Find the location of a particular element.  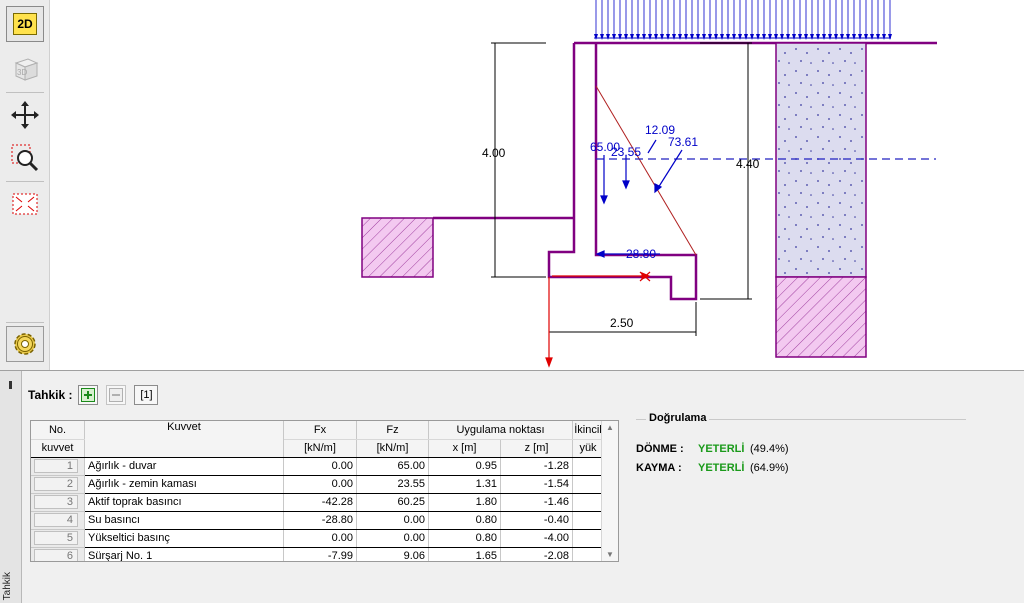

table-row: 6 Sürşarj No. 1 -7.99 9.06 1.65 -2.08 is located at coordinates (317, 554).